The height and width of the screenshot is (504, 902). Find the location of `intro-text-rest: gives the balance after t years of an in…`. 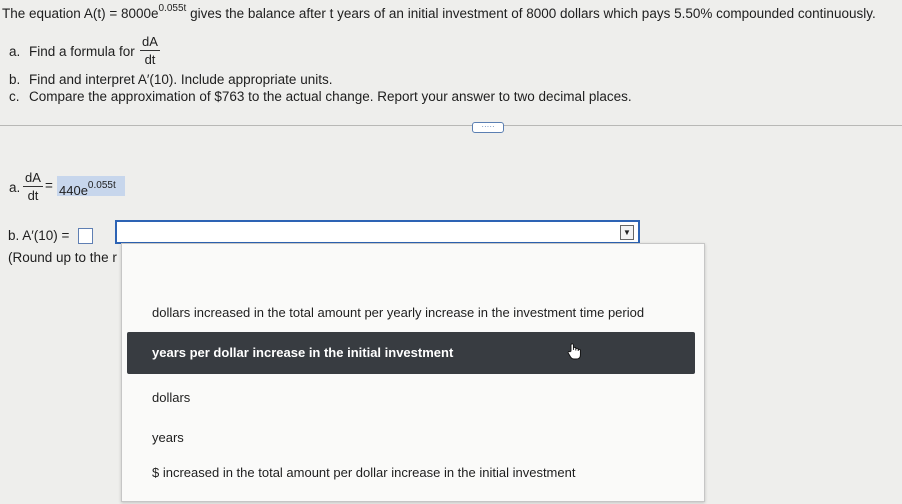

intro-text-rest: gives the balance after t years of an in… is located at coordinates (531, 13).